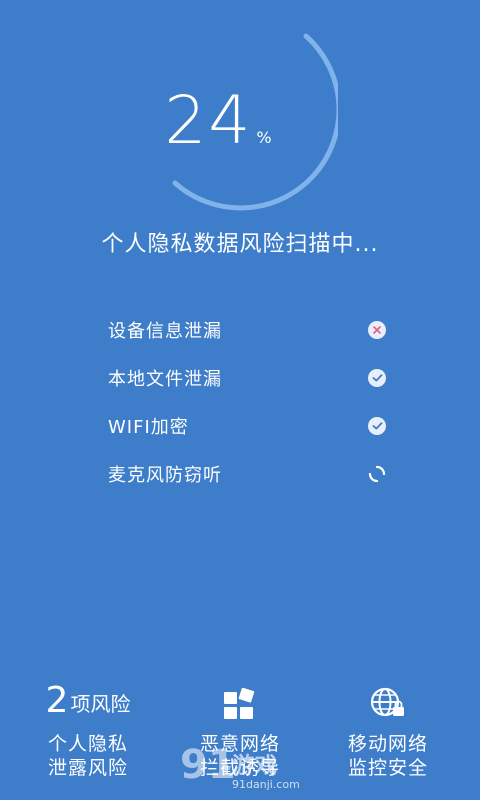 The height and width of the screenshot is (800, 480). Describe the element at coordinates (248, 330) in the screenshot. I see `check-item-device-info: 设备信息泄漏` at that location.